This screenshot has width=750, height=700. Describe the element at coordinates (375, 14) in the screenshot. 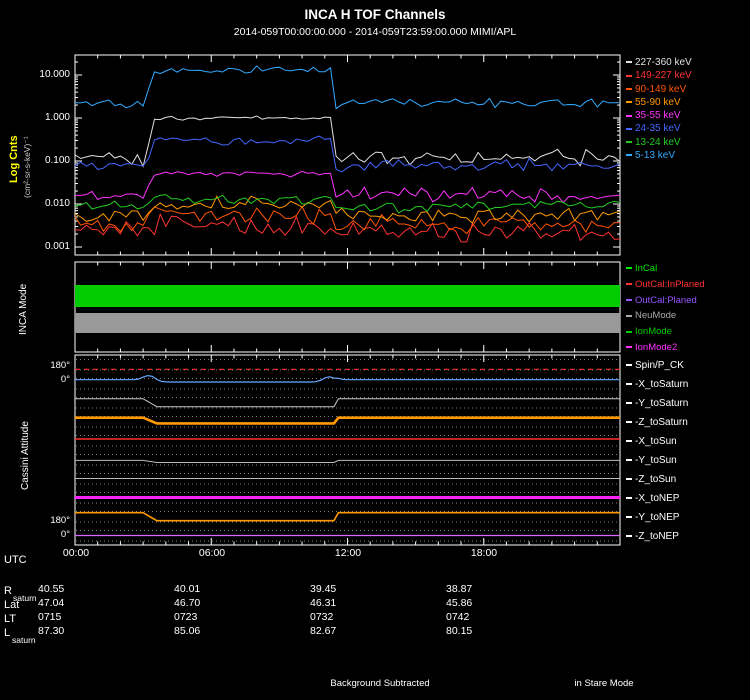

I see `page-title: INCA H TOF Channels` at that location.